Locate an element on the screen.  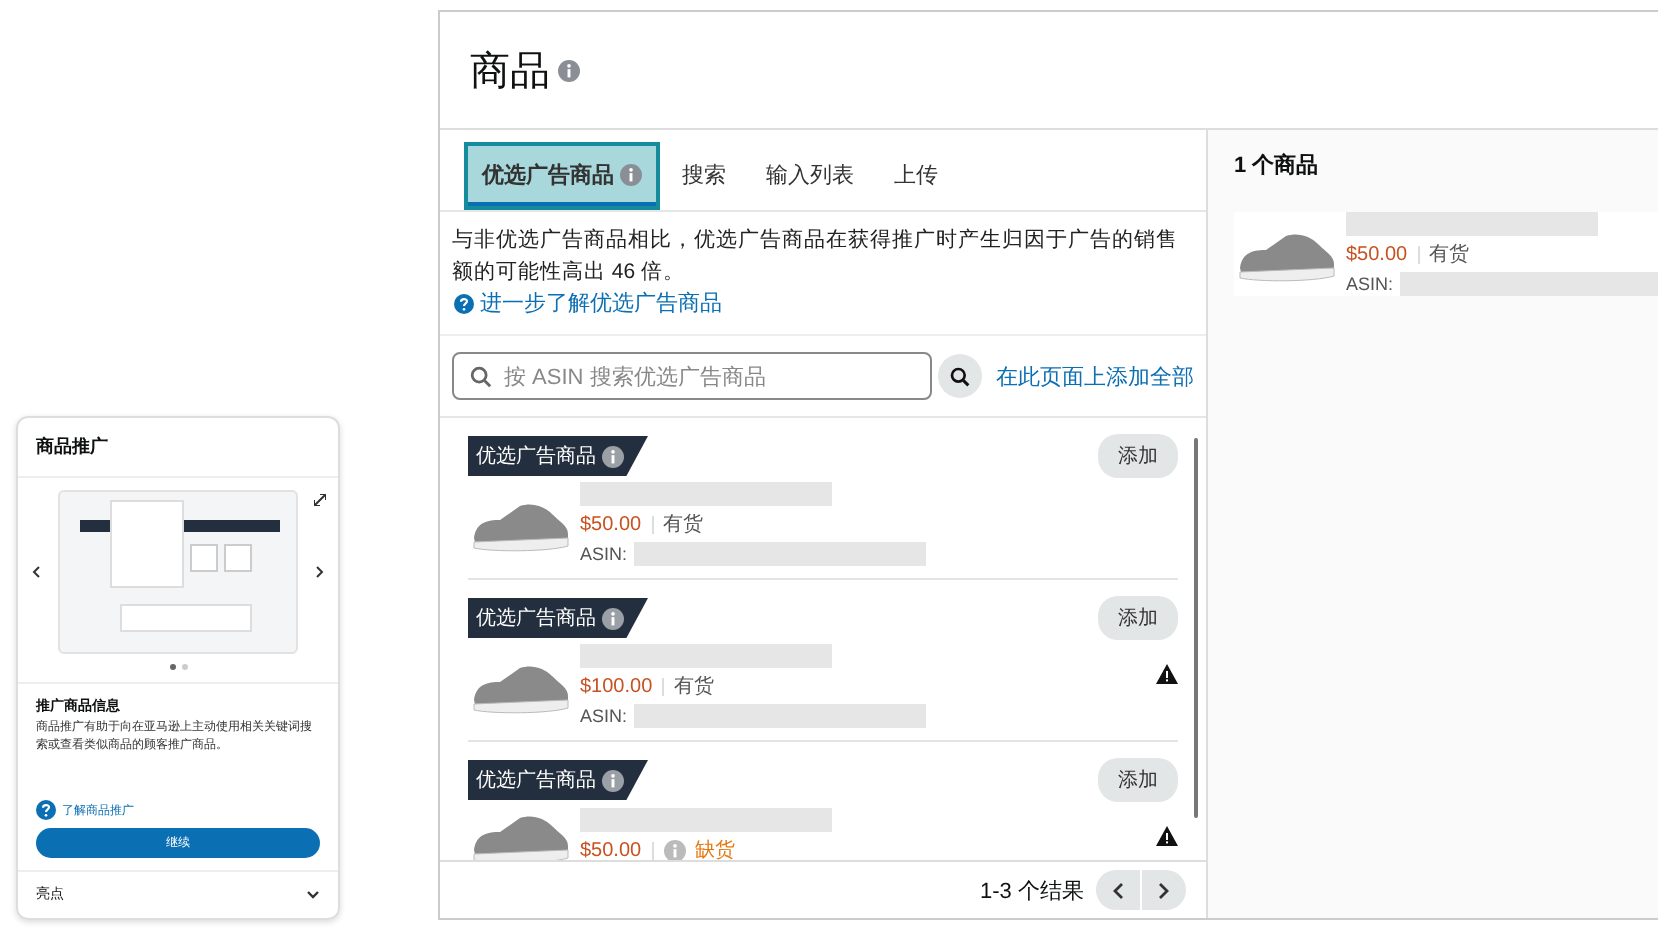
card-title: 商品推广 is located at coordinates (178, 448).